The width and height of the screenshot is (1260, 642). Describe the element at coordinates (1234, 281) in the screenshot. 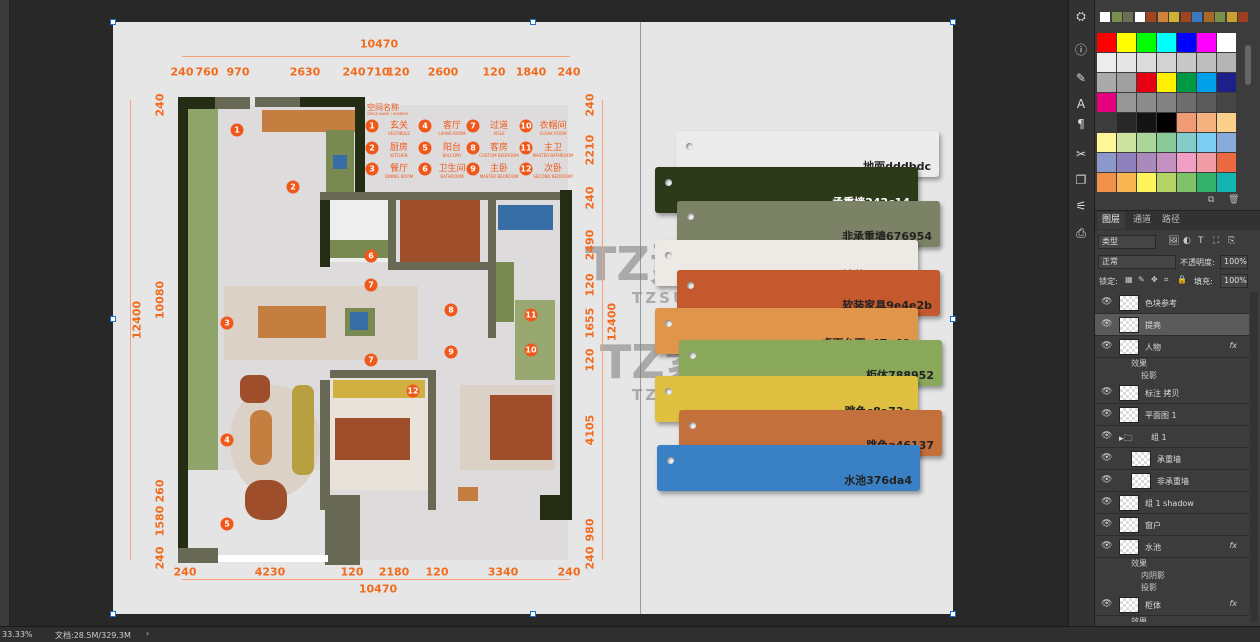

I see `fill-input: 100%` at that location.